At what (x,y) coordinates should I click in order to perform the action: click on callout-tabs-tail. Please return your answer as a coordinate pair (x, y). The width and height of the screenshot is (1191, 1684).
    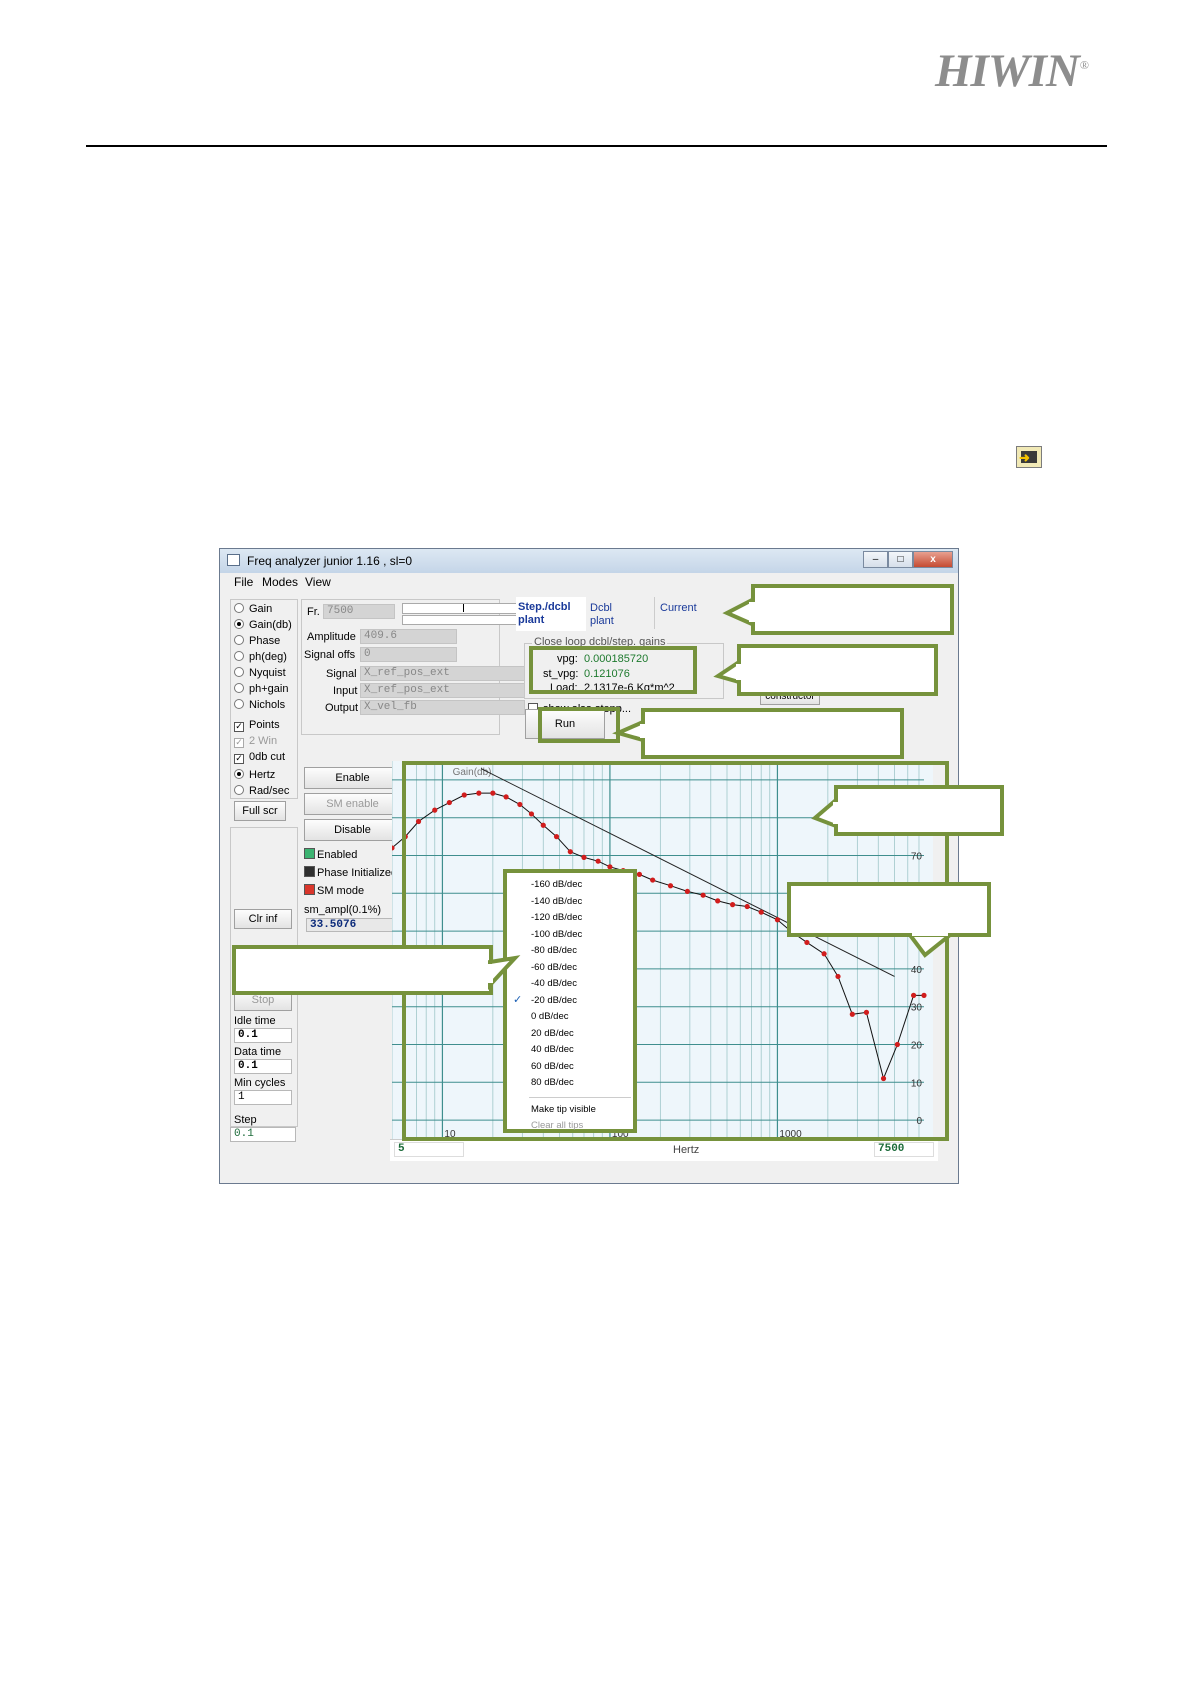
    Looking at the image, I should click on (738, 612).